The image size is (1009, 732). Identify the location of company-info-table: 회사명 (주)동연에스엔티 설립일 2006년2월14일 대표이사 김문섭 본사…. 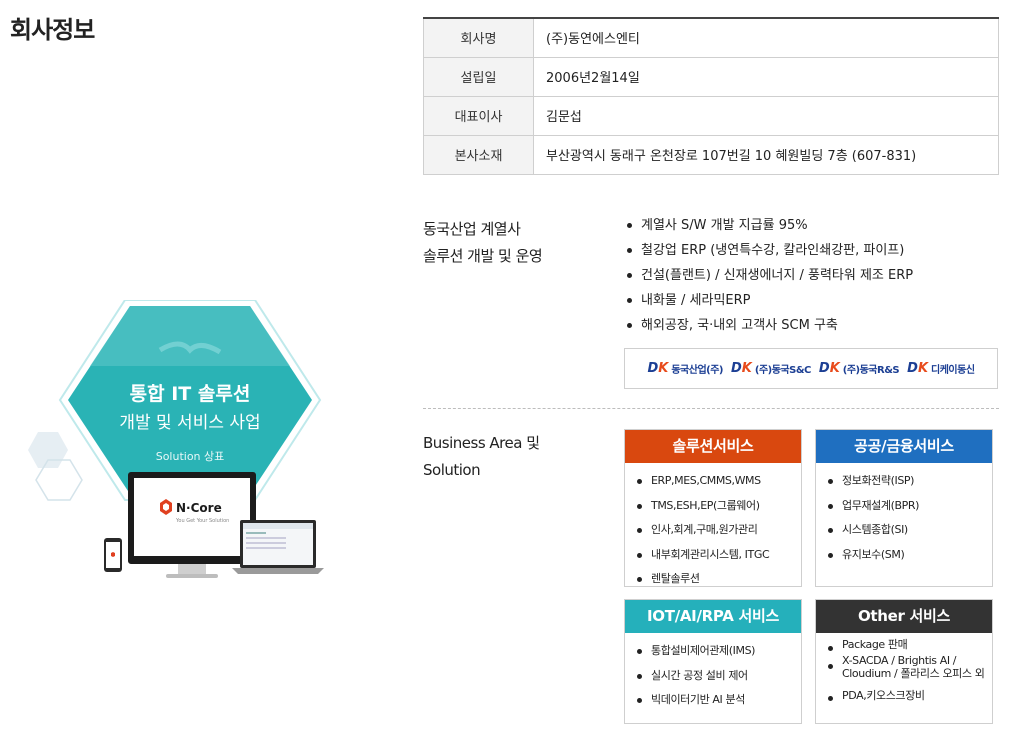
(711, 96).